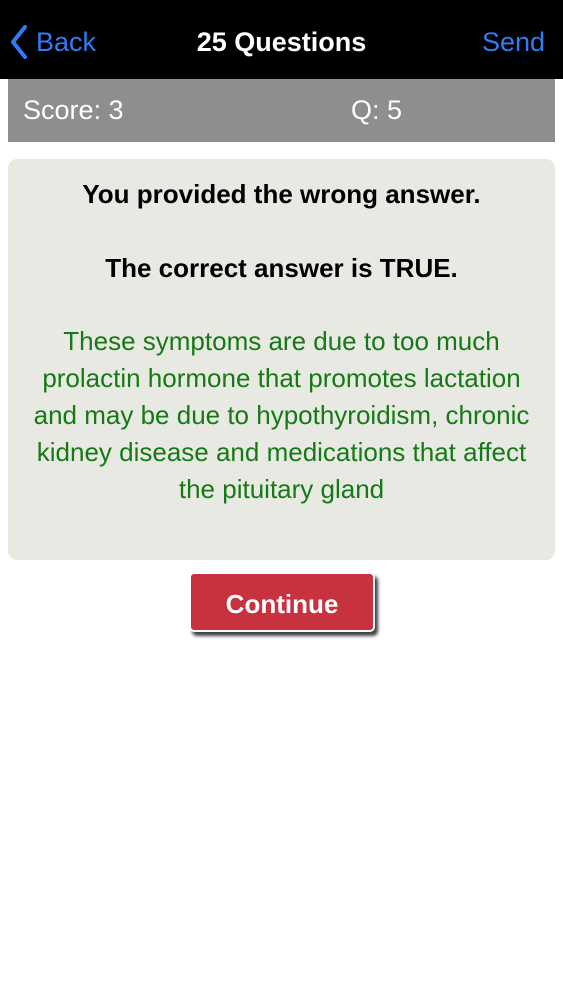 Image resolution: width=563 pixels, height=1000 pixels. I want to click on chevron-left-icon, so click(19, 42).